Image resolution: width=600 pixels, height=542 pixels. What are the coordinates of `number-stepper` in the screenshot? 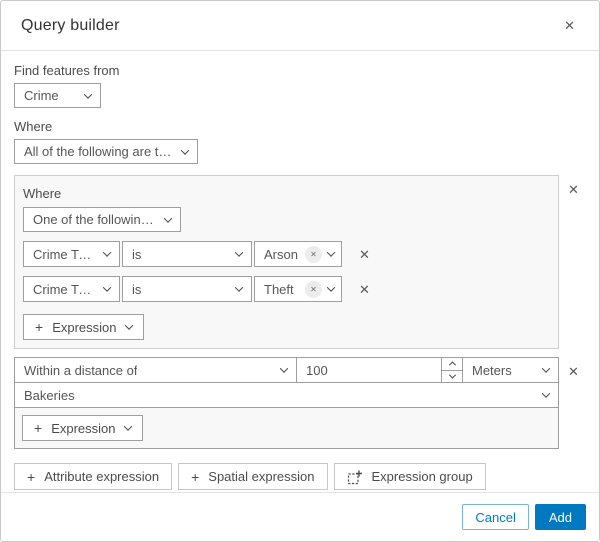 It's located at (451, 370).